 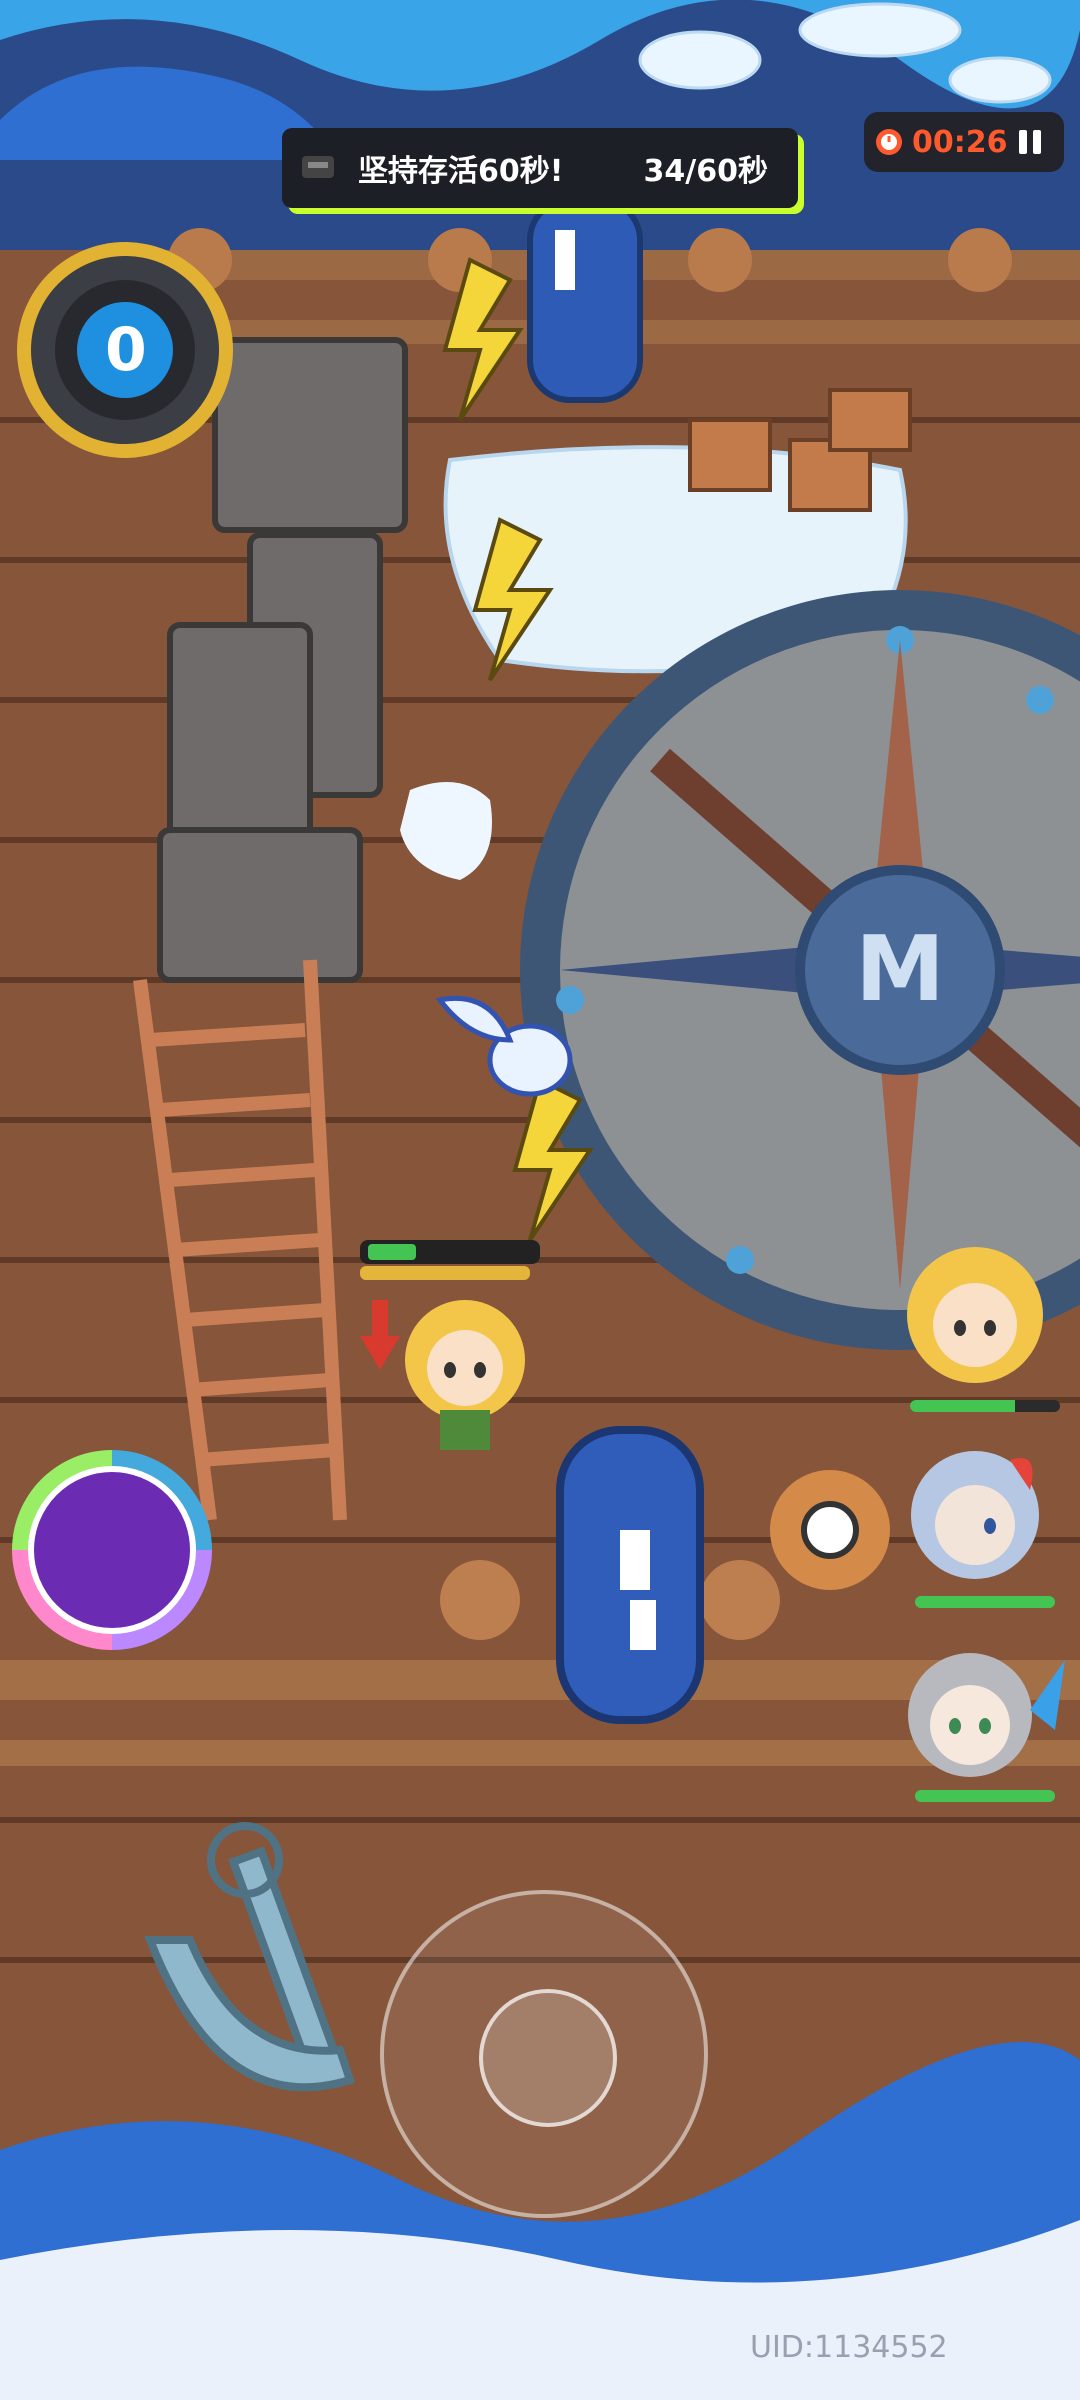 What do you see at coordinates (461, 171) in the screenshot?
I see `objective-text: 坚持存活60秒!` at bounding box center [461, 171].